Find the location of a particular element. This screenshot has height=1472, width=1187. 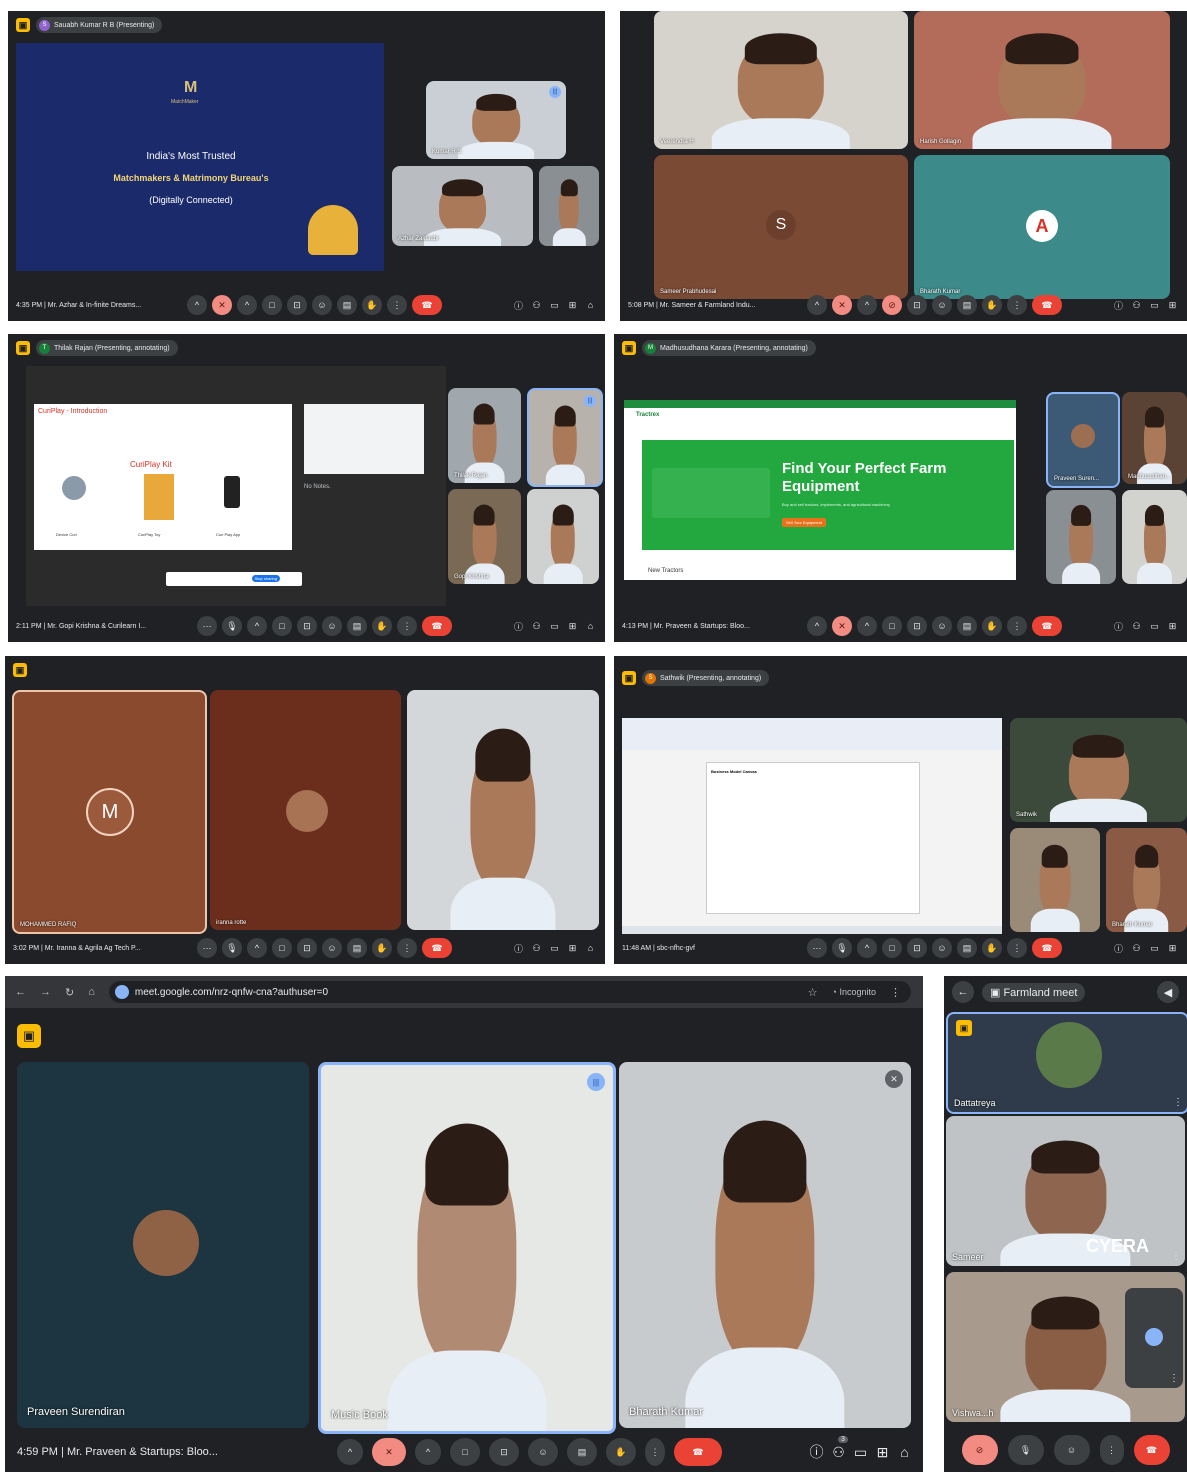

cta-button: Sell Your Equipment is located at coordinates (804, 522).